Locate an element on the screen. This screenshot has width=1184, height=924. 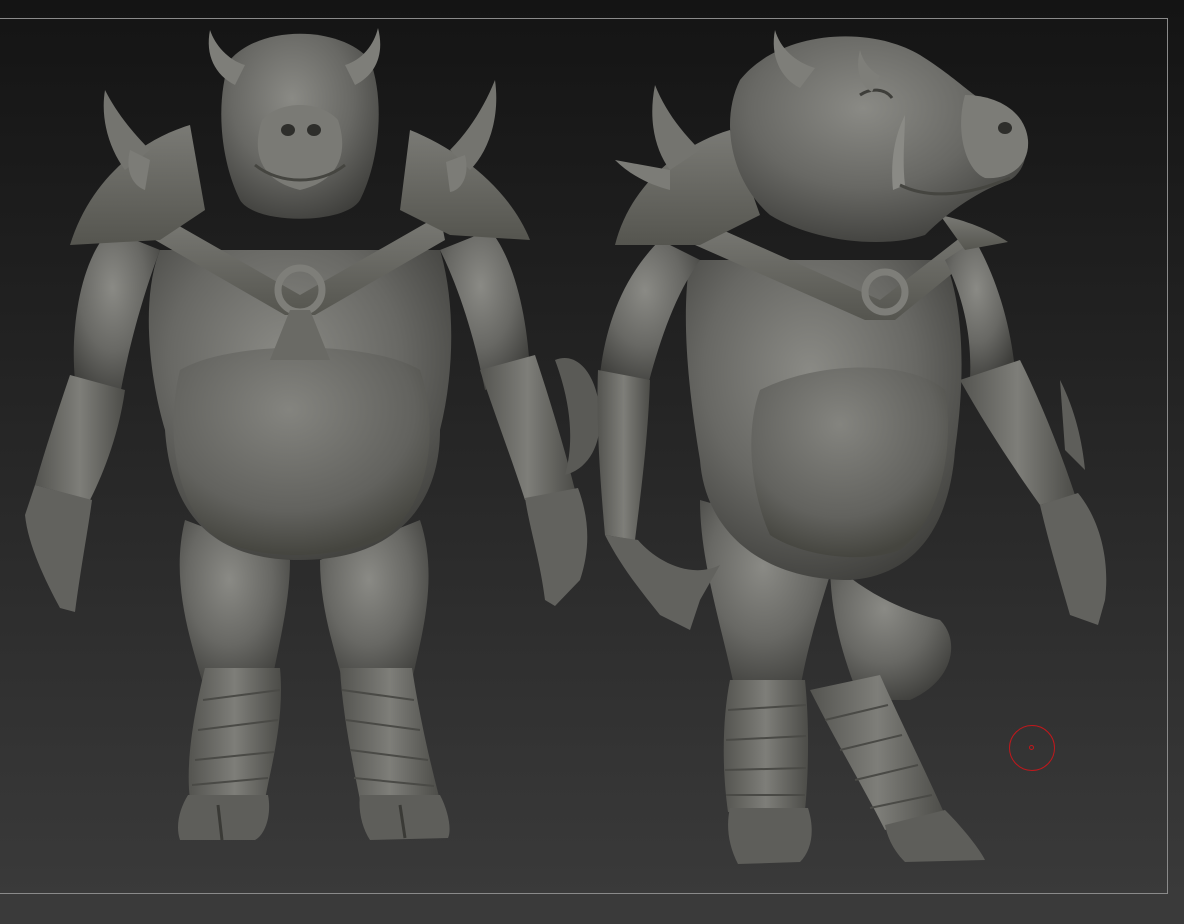
left-nostril is located at coordinates (288, 130).